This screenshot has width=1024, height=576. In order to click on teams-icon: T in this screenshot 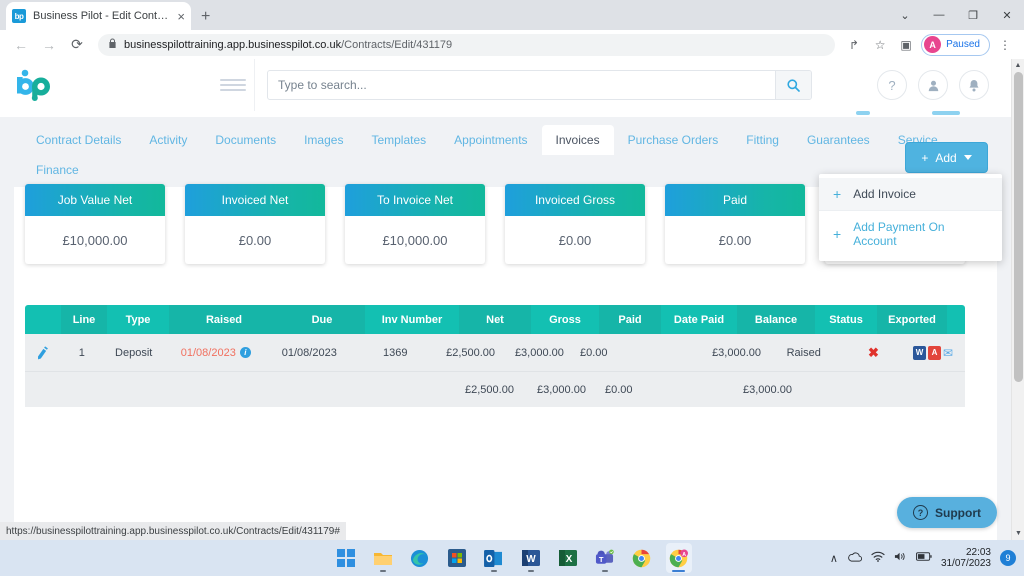, I will do `click(605, 558)`.